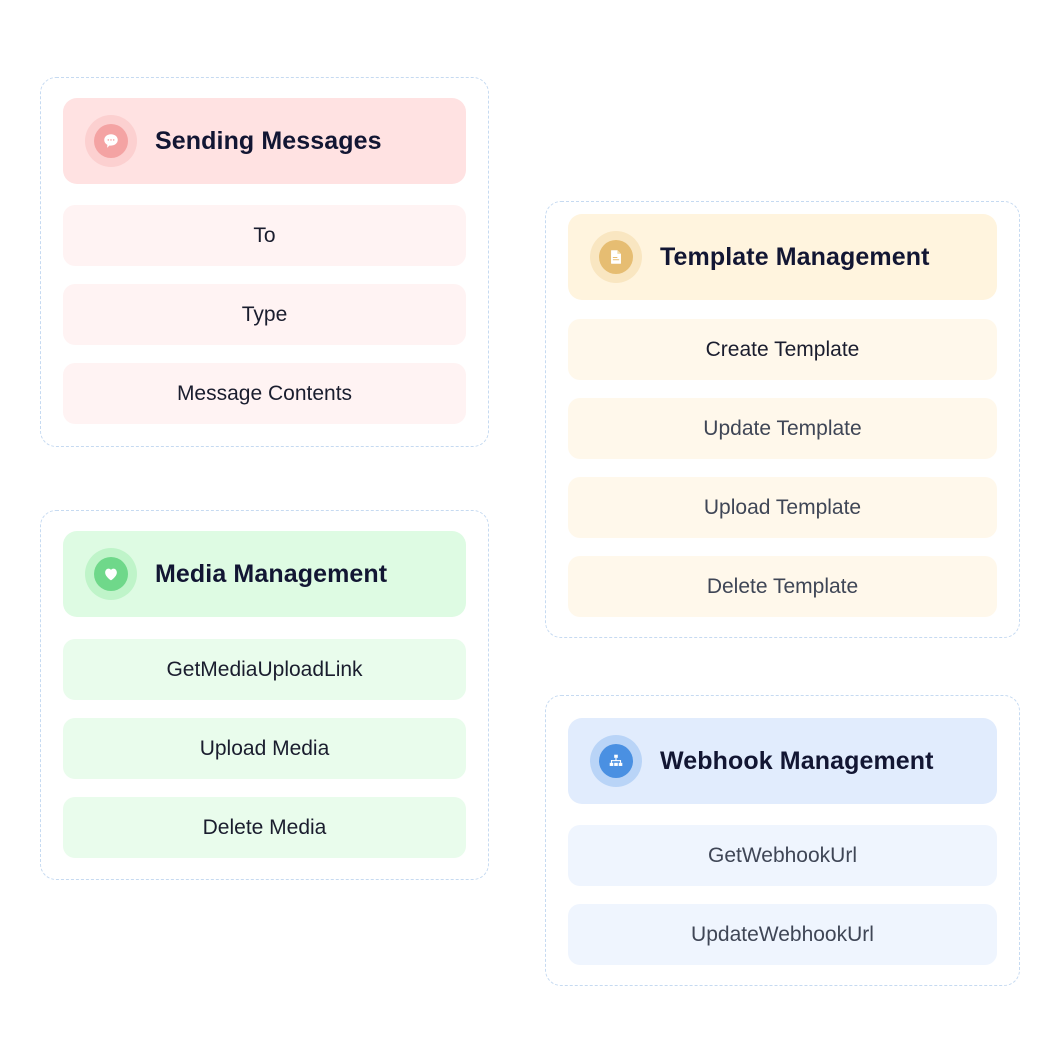 Image resolution: width=1060 pixels, height=1060 pixels. Describe the element at coordinates (264, 235) in the screenshot. I see `sending-item-to: To` at that location.